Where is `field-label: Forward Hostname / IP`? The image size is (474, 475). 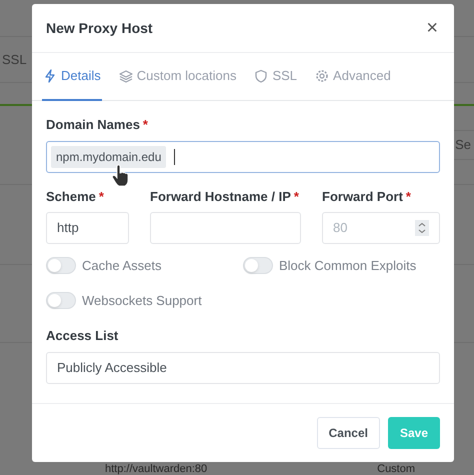 field-label: Forward Hostname / IP is located at coordinates (220, 197).